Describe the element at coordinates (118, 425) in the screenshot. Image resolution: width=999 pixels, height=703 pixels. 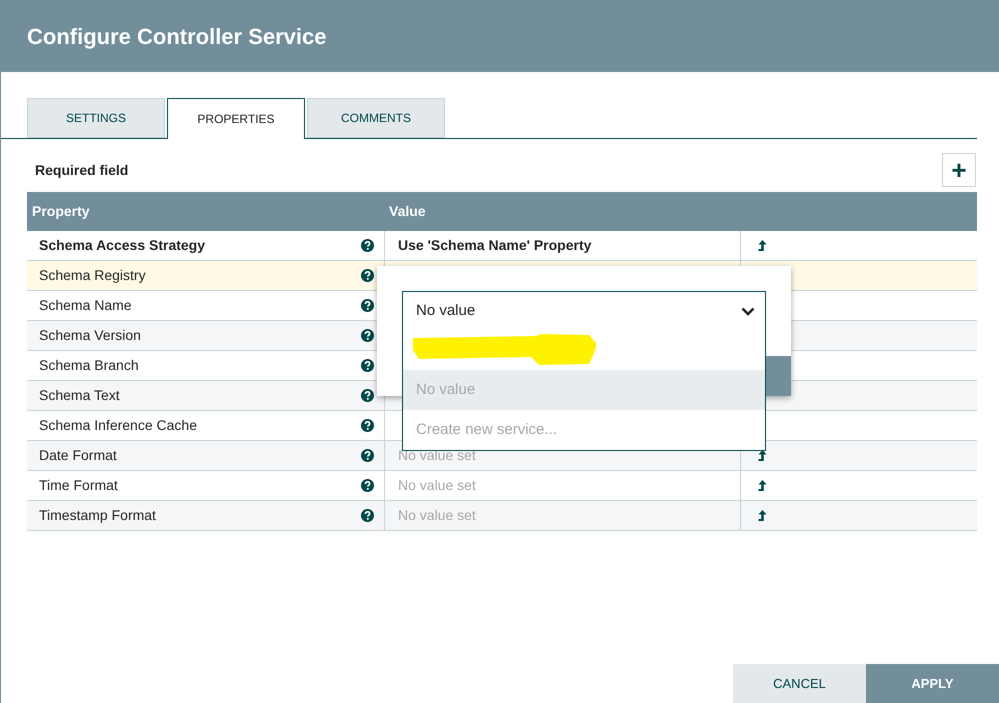
I see `property-name: Schema Inference Cache` at that location.